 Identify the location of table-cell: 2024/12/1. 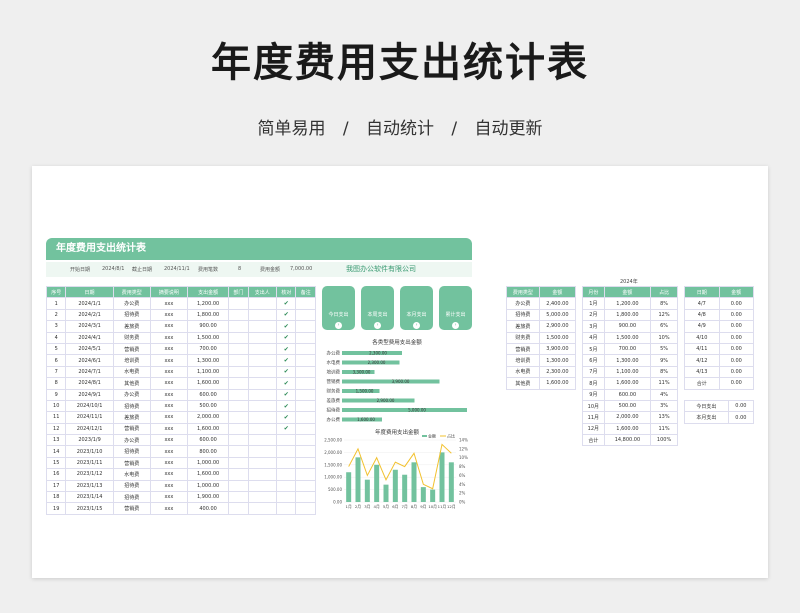
(89, 429).